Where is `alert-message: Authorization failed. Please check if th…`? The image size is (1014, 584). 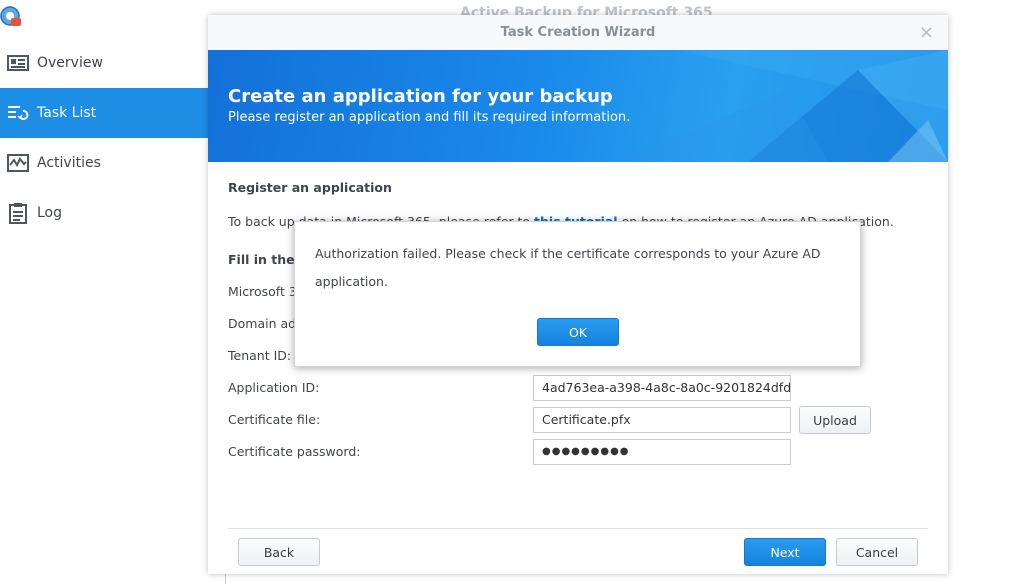 alert-message: Authorization failed. Please check if th… is located at coordinates (568, 267).